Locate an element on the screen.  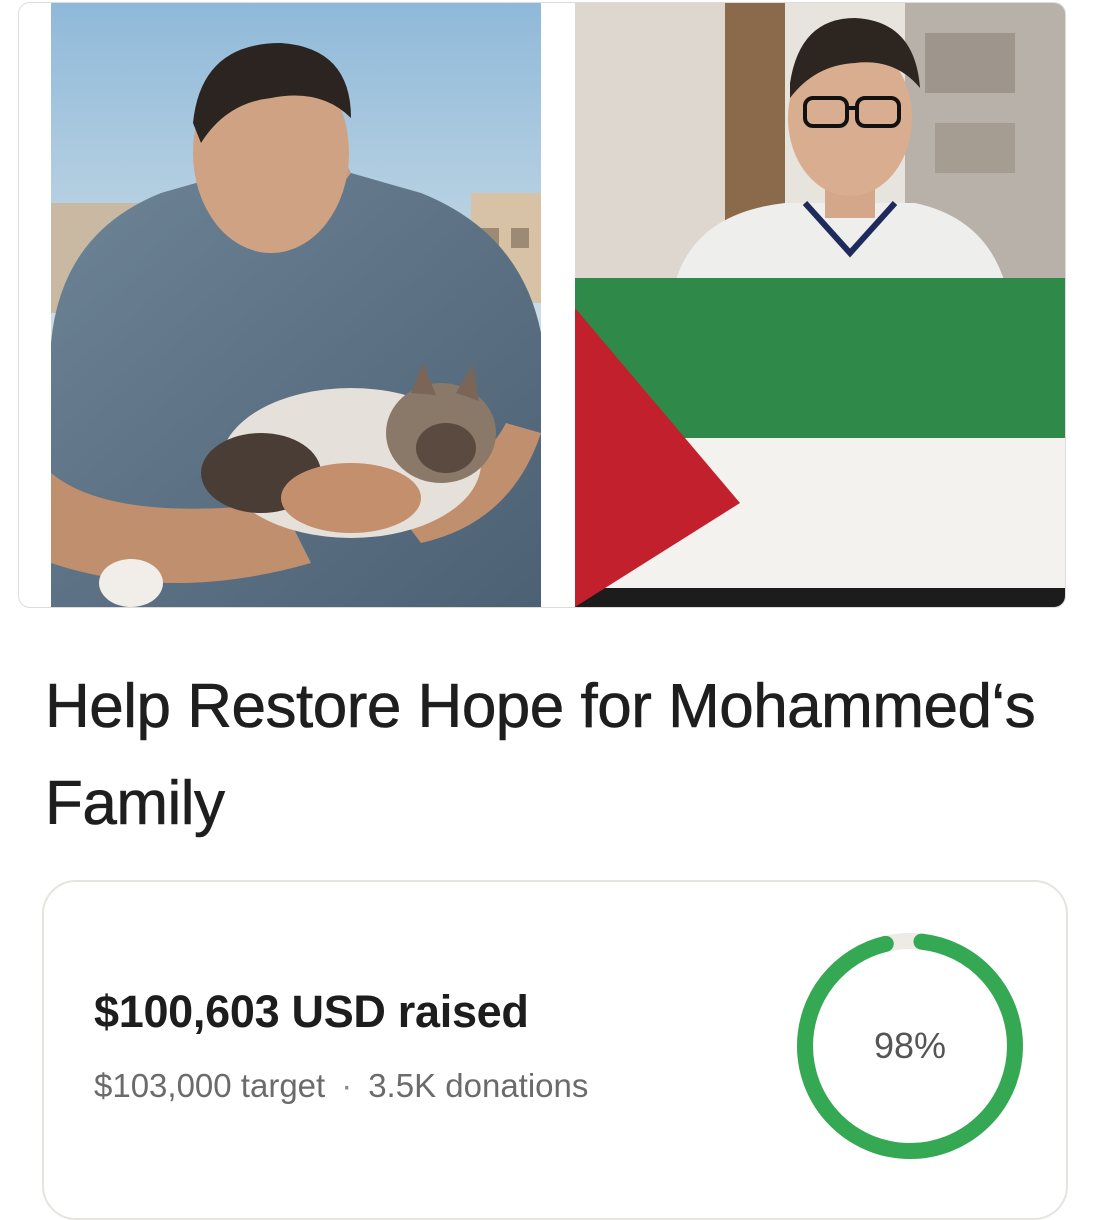
campaign-stats: $103,000 target · 3.5K donations is located at coordinates (341, 1086).